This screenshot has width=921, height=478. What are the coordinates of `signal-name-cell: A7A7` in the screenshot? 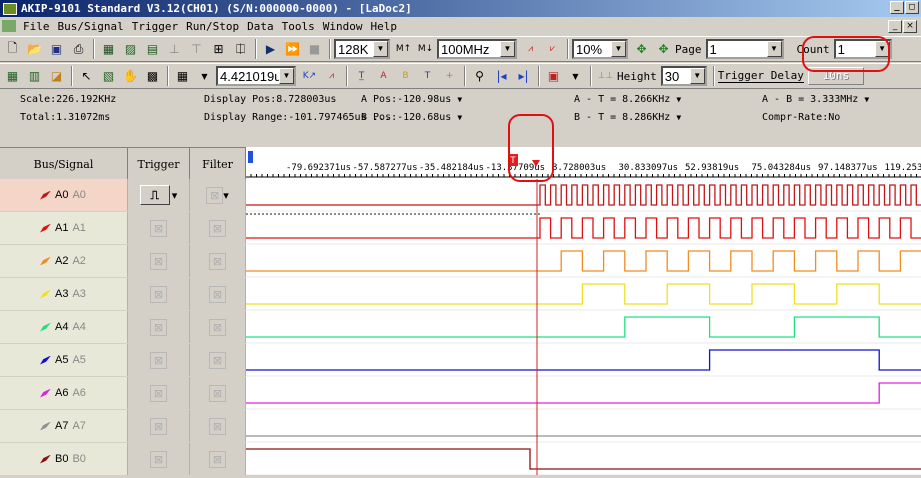 It's located at (64, 426).